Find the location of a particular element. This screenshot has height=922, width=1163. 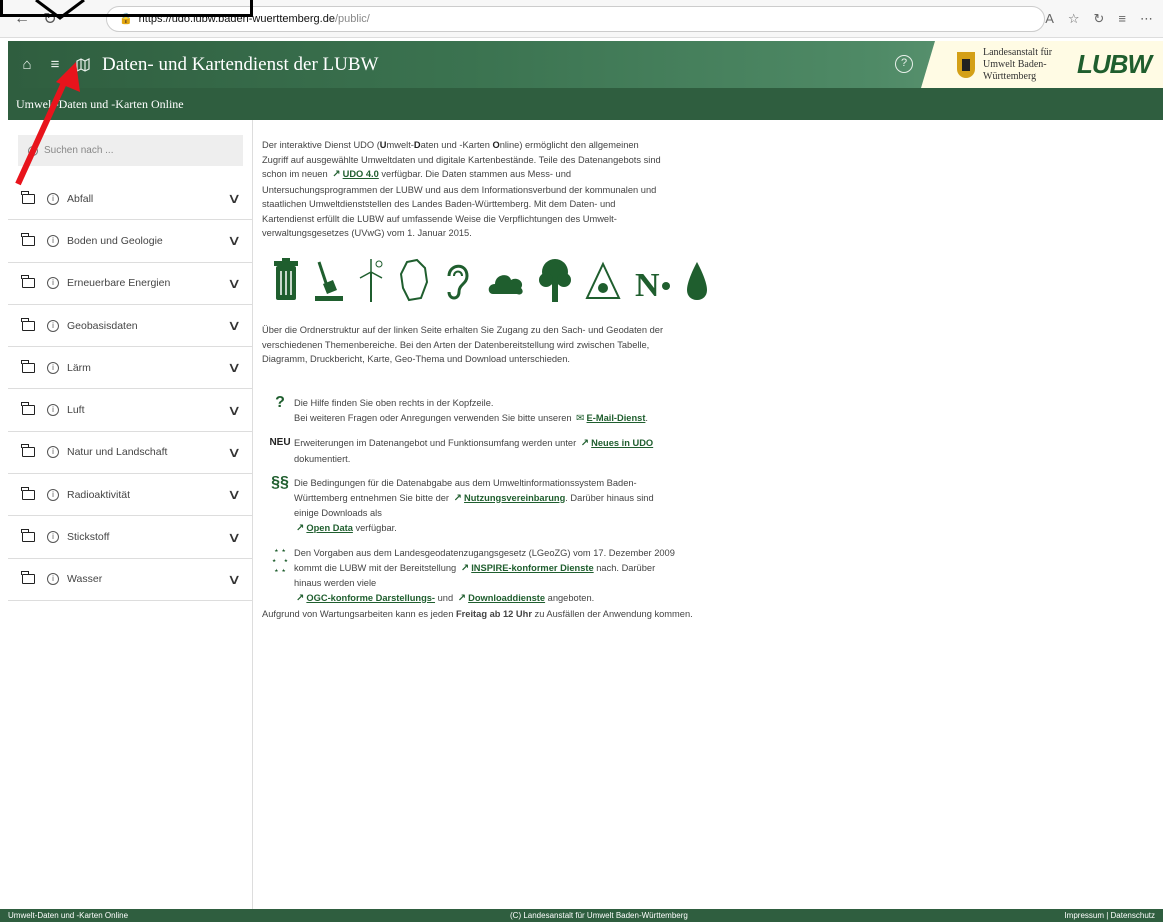

intro-text-2: mwelt- is located at coordinates (400, 145).